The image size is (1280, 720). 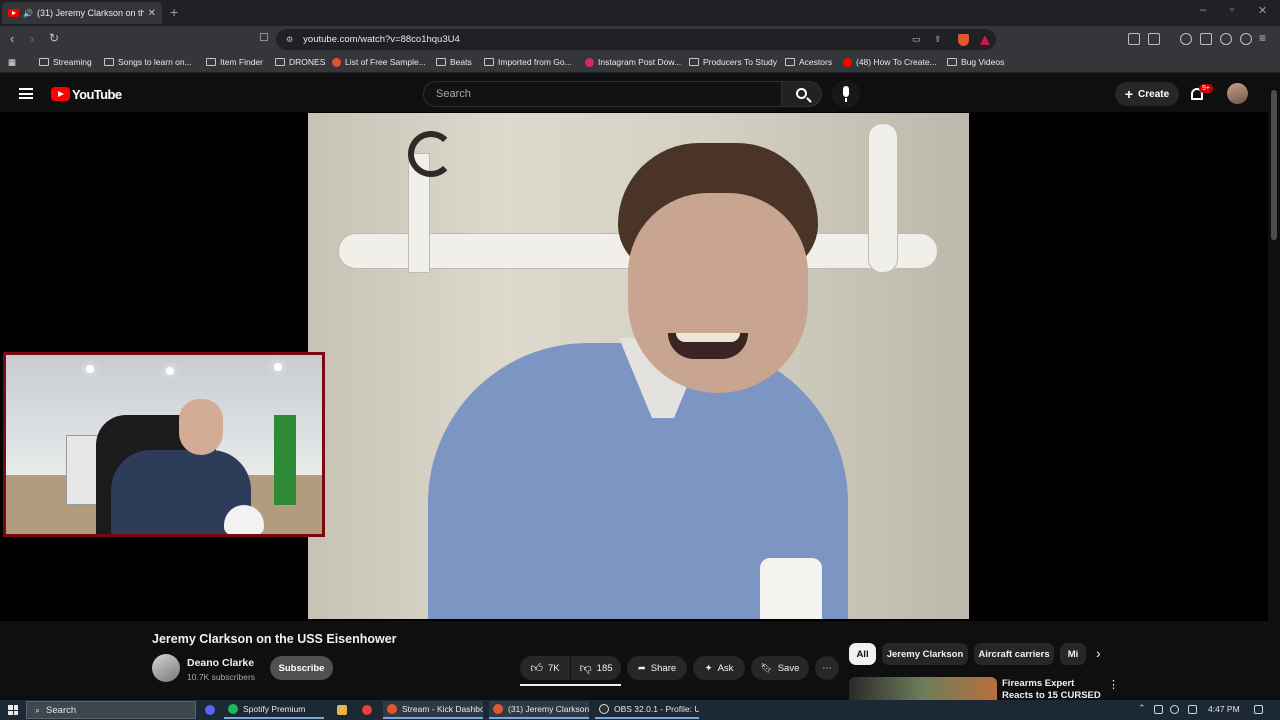 What do you see at coordinates (300, 62) in the screenshot?
I see `bookmark-item: DRONES` at bounding box center [300, 62].